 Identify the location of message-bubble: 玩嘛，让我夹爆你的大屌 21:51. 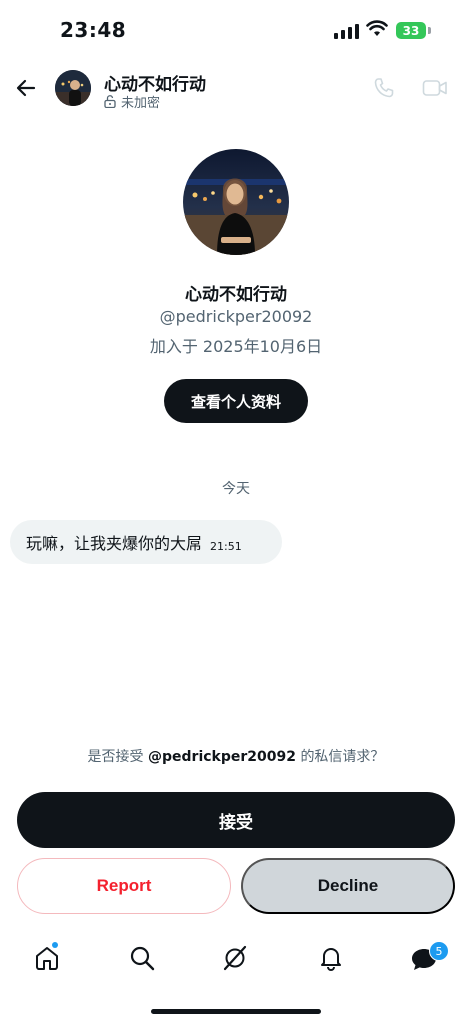
(146, 542).